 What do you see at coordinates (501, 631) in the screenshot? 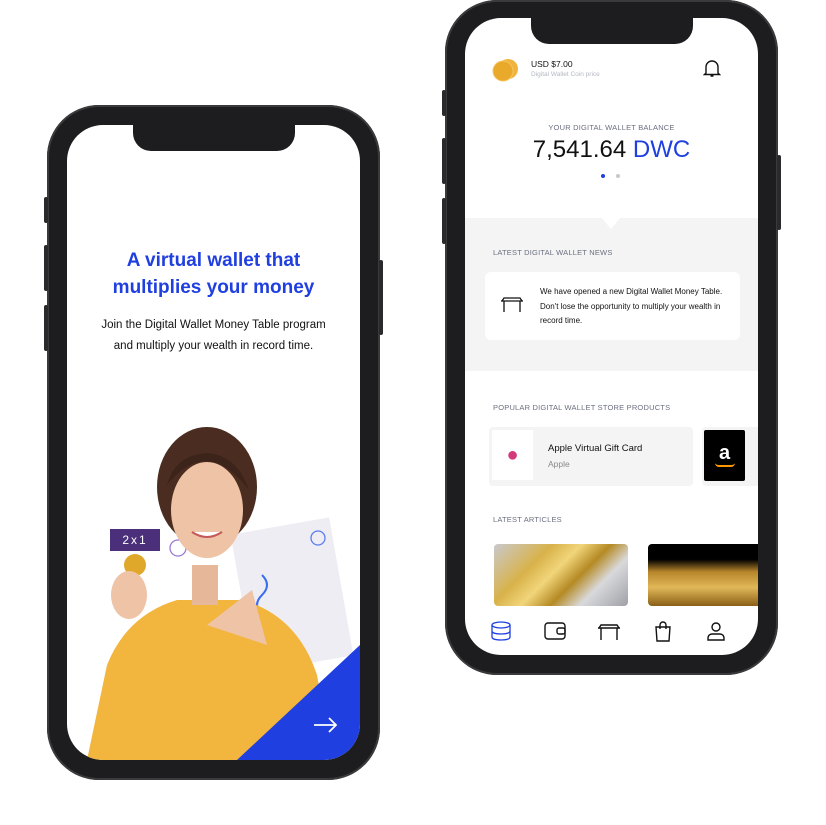
I see `database-icon` at bounding box center [501, 631].